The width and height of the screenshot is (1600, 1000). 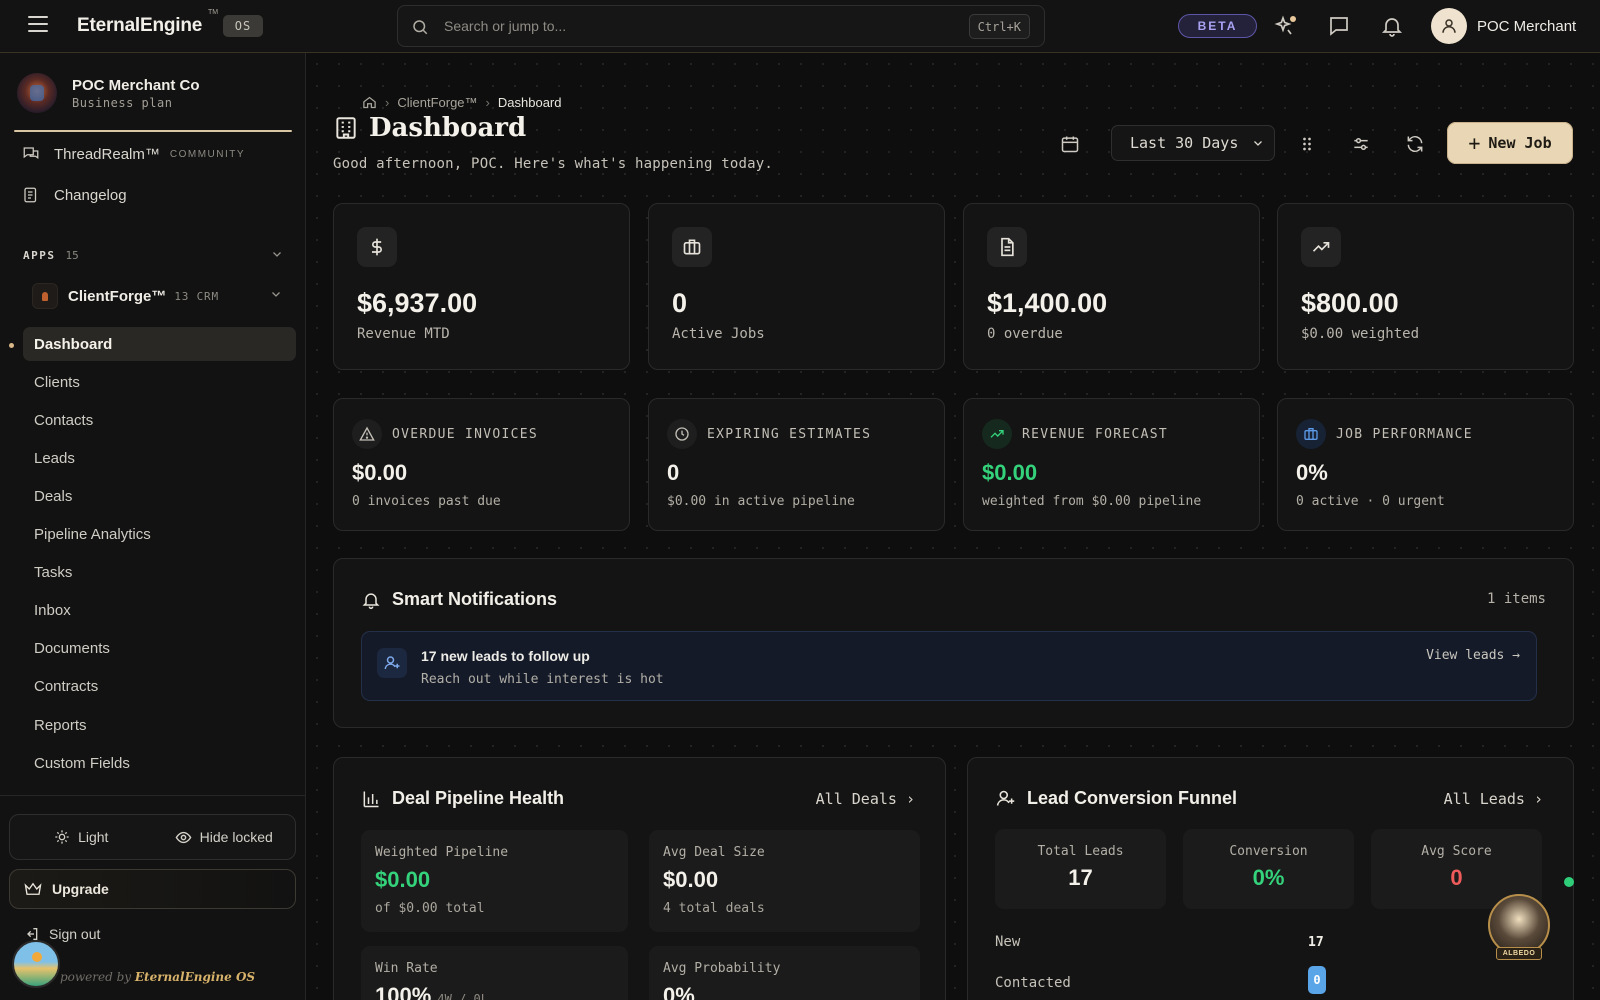 I want to click on online-status-indicator, so click(x=1569, y=882).